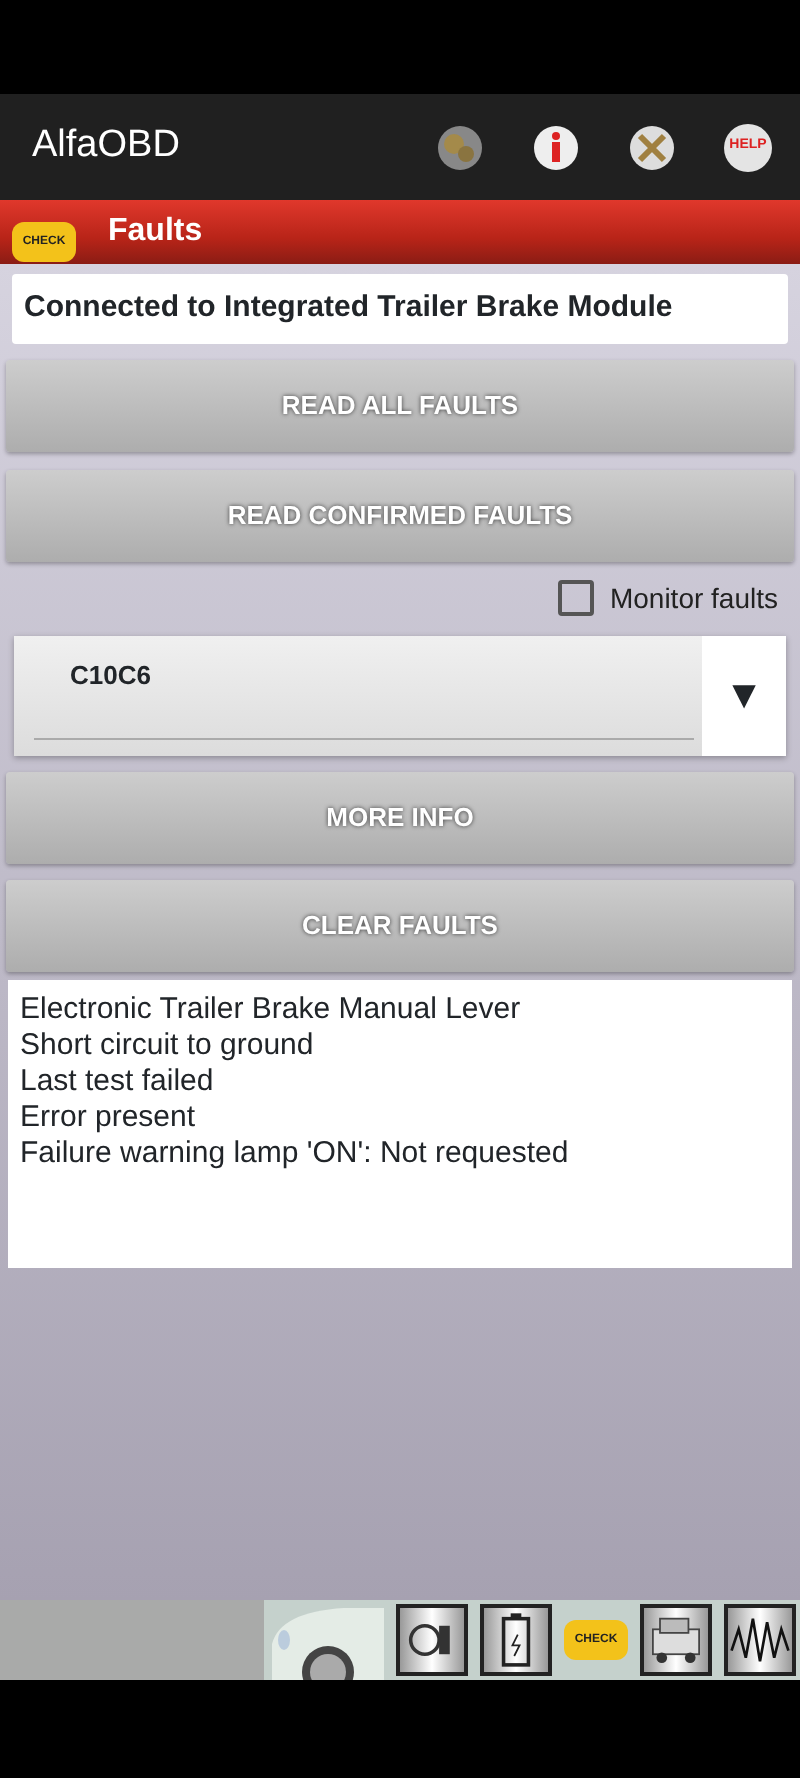  I want to click on waveform-icon, so click(760, 1640).